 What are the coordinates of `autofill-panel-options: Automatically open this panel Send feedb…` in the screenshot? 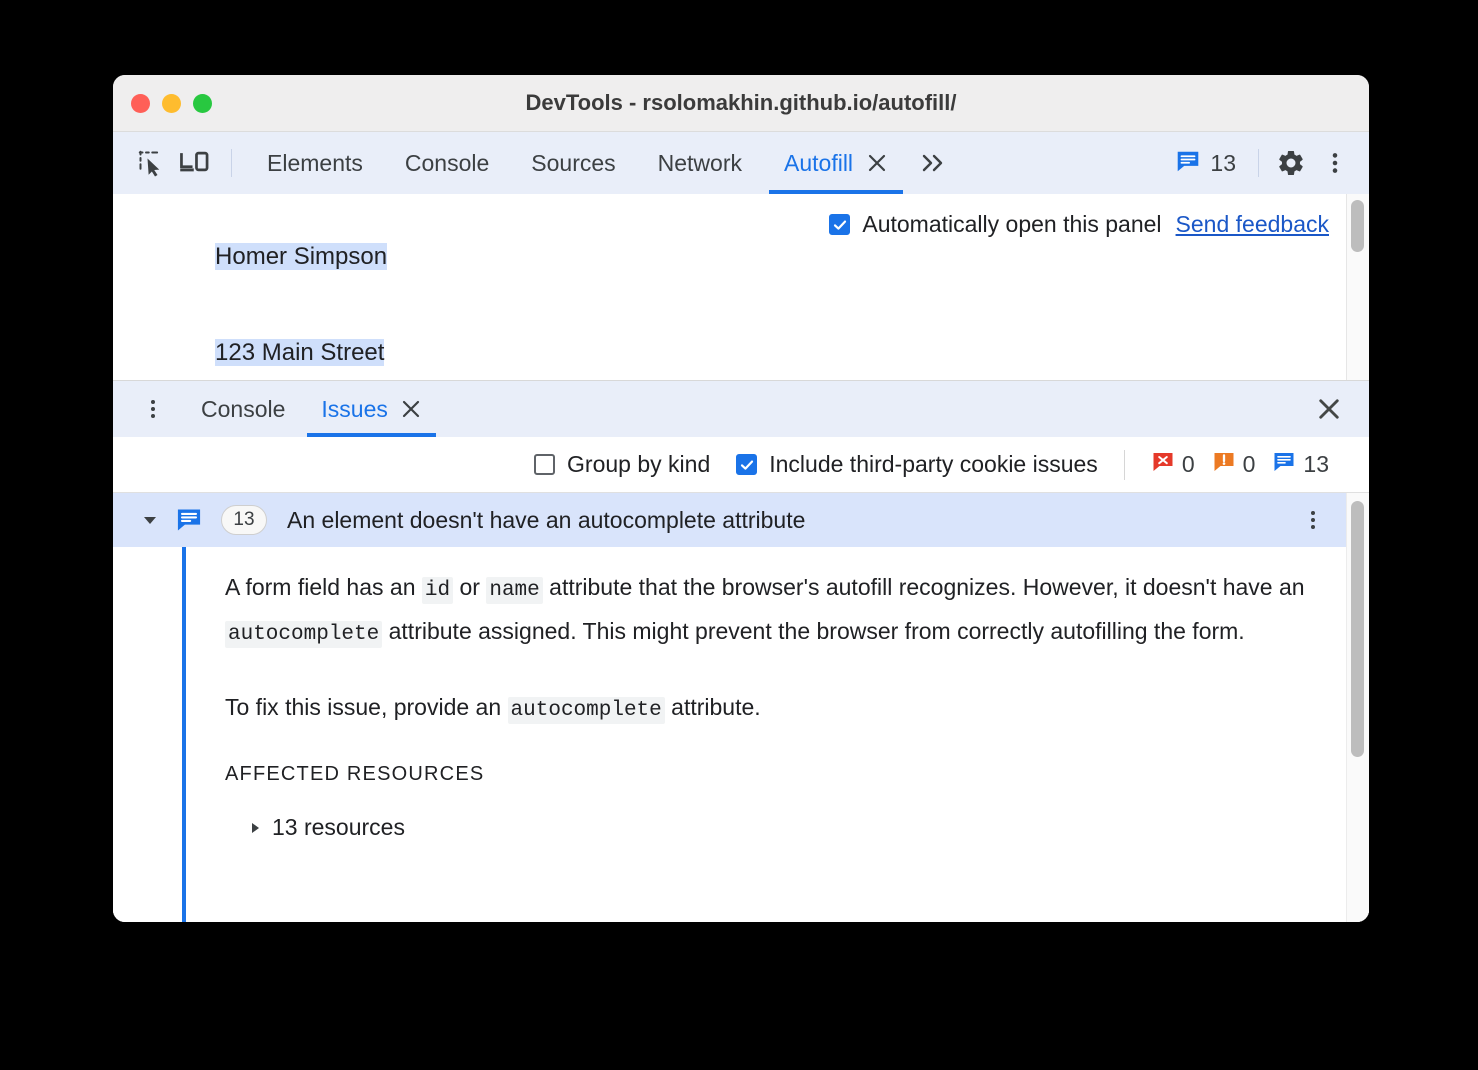 It's located at (1079, 224).